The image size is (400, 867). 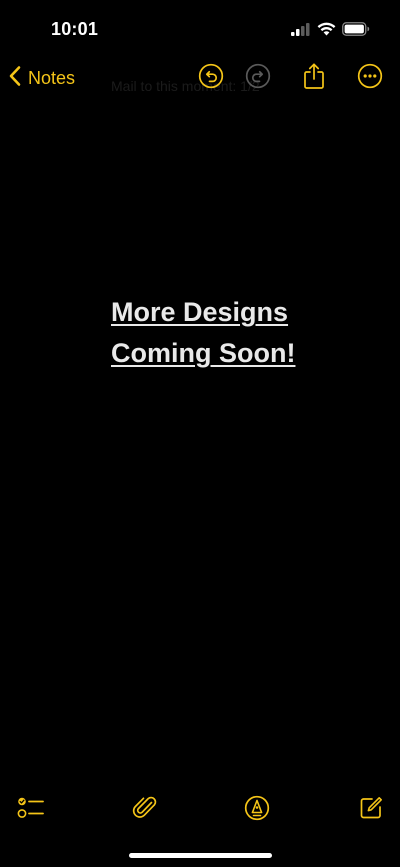 I want to click on status-time: 10:01, so click(x=75, y=29).